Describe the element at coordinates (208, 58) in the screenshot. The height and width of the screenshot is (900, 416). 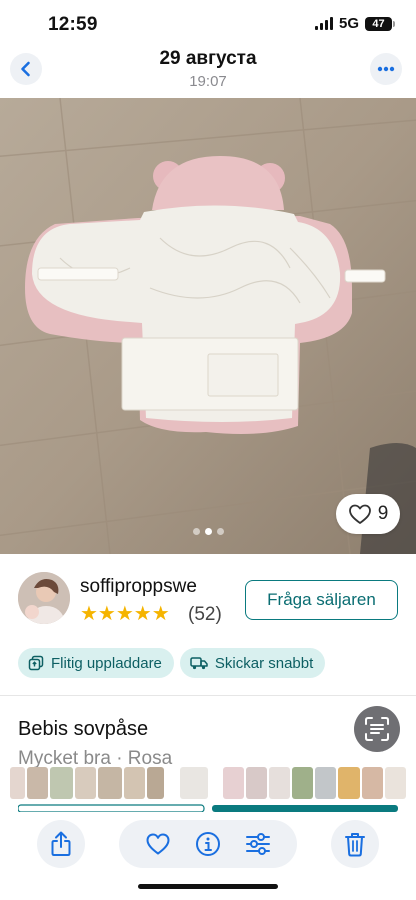
I see `page-title: 29 августа` at that location.